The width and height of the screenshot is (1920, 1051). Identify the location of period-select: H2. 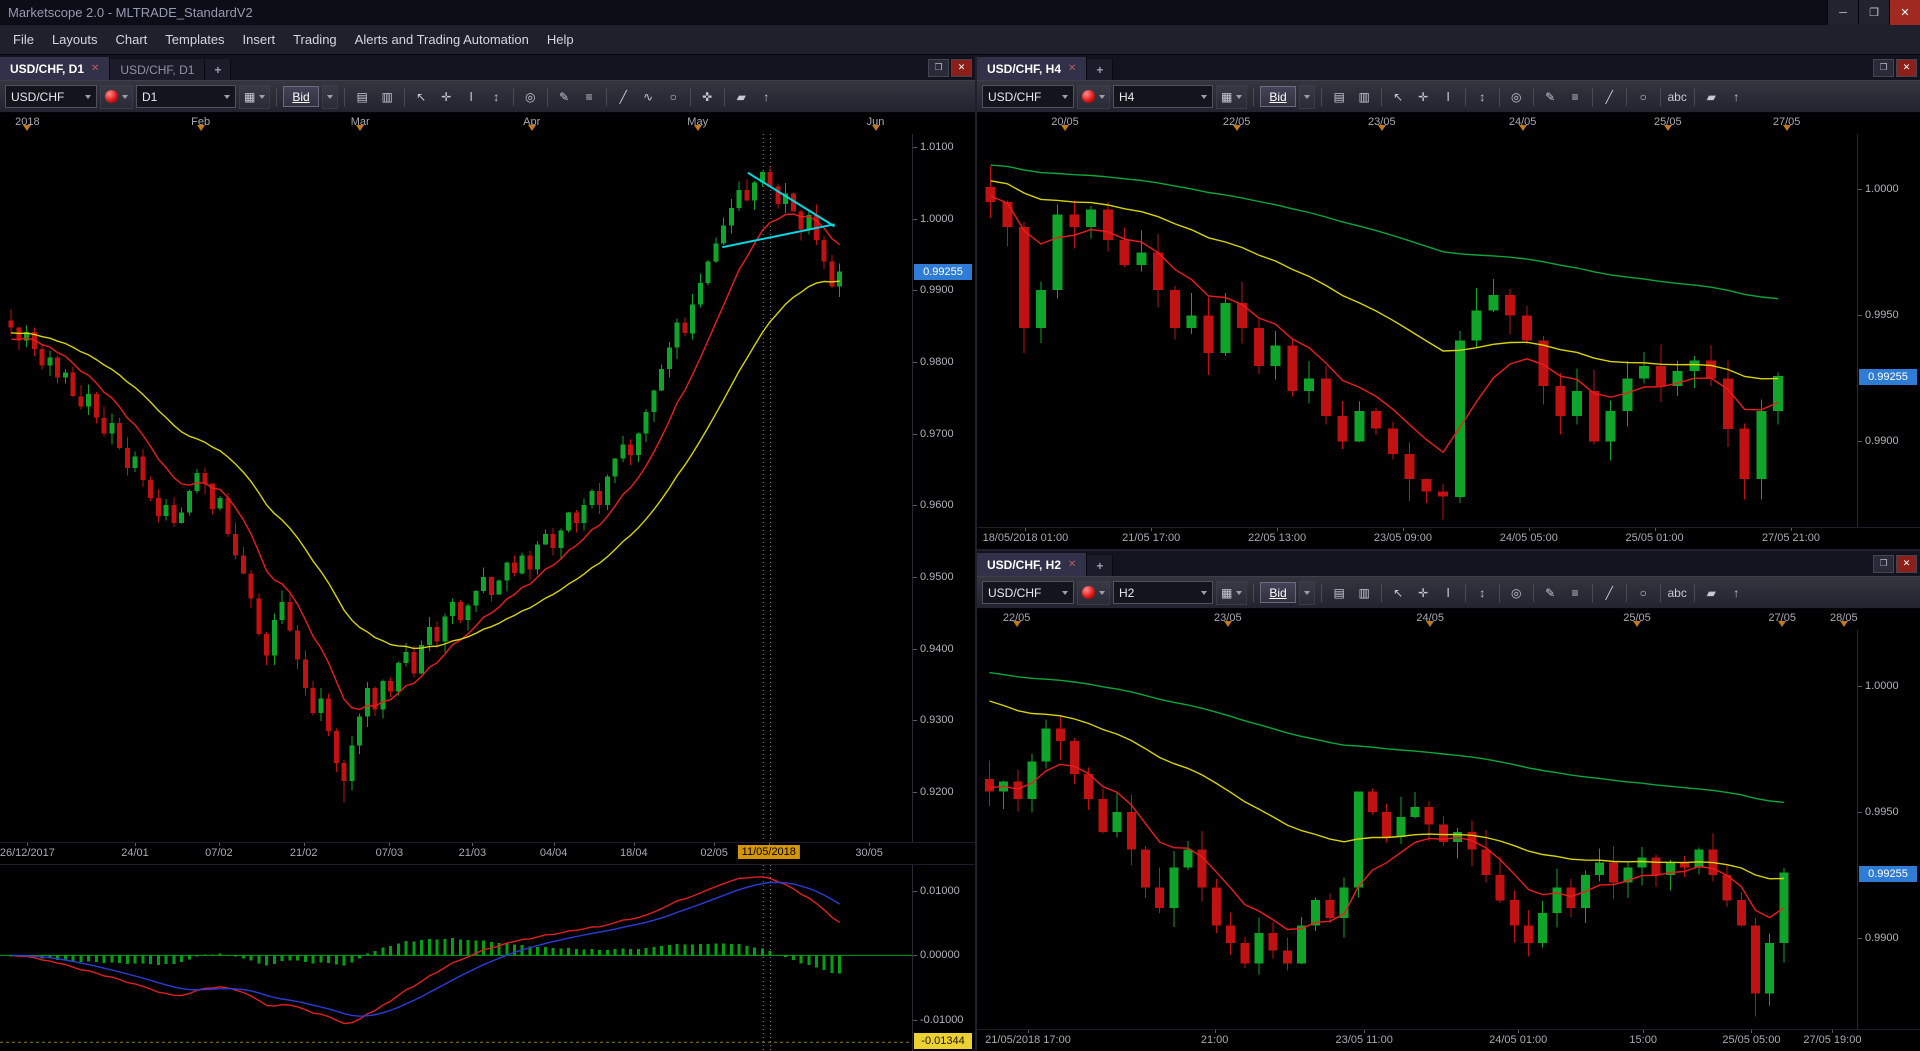
(1163, 592).